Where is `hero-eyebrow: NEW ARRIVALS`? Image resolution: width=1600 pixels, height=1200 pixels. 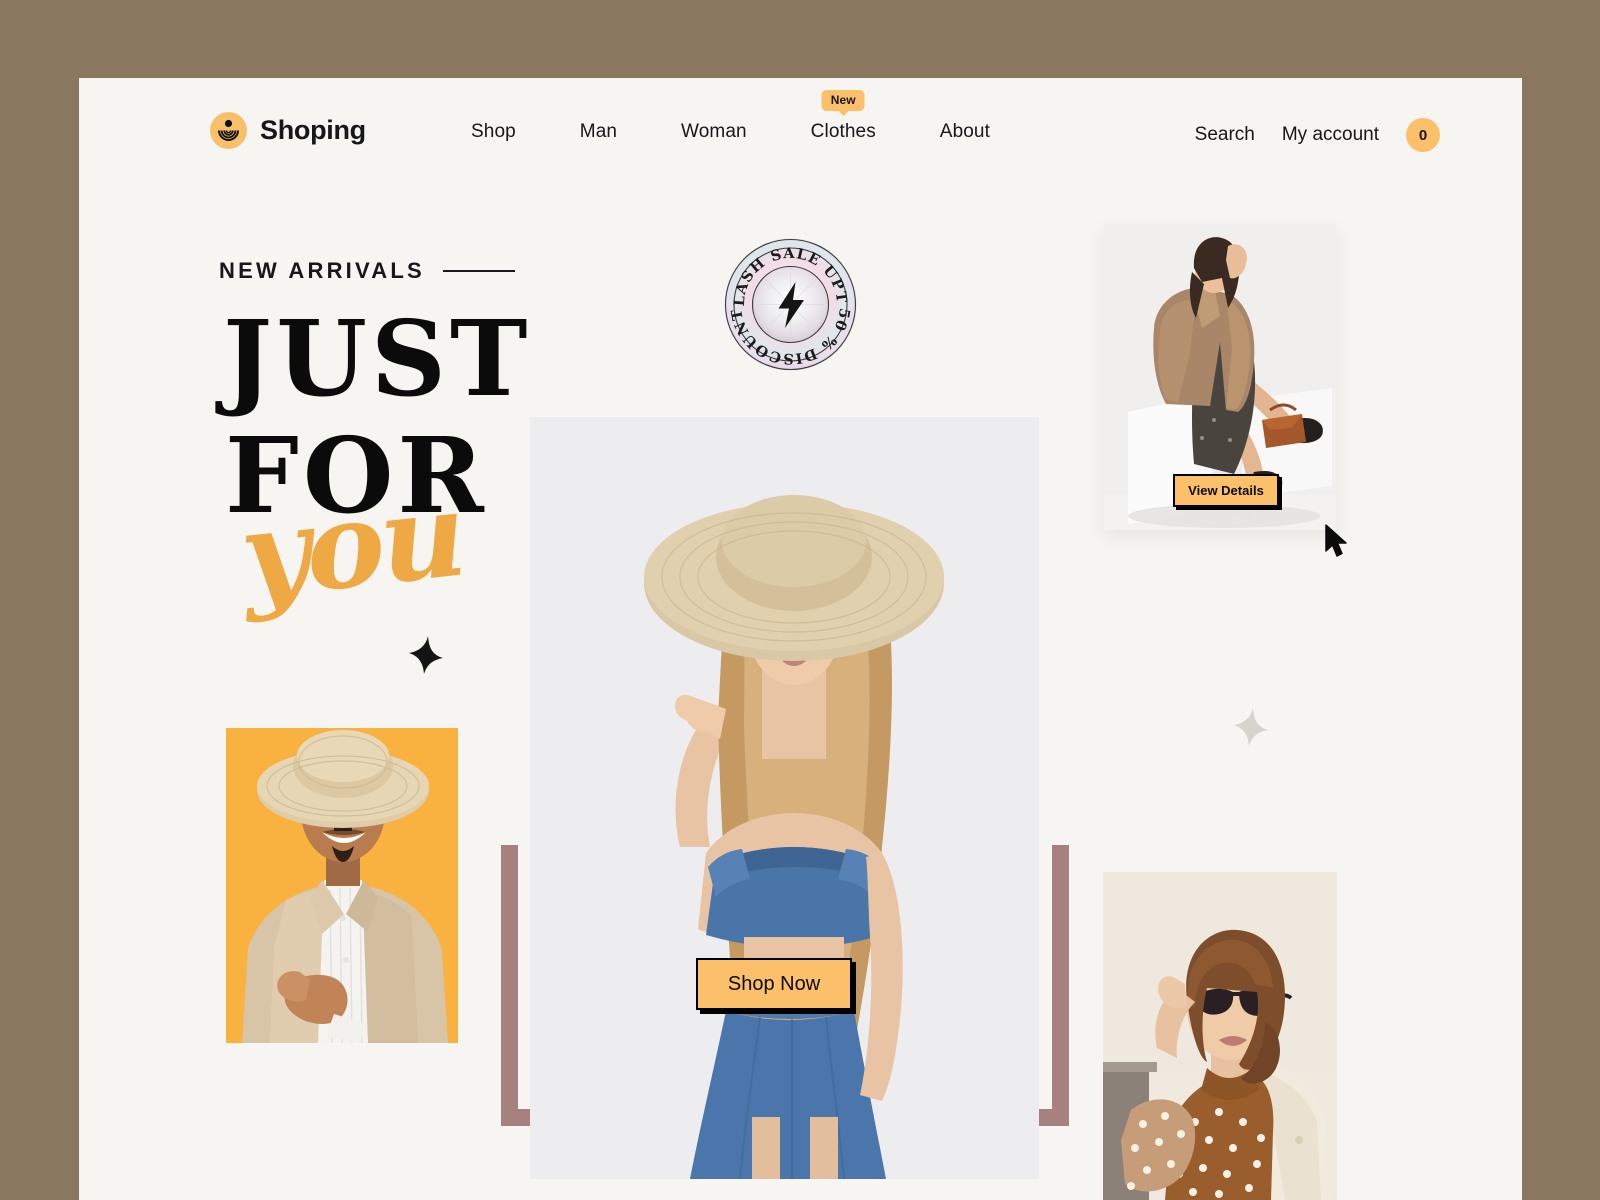 hero-eyebrow: NEW ARRIVALS is located at coordinates (322, 270).